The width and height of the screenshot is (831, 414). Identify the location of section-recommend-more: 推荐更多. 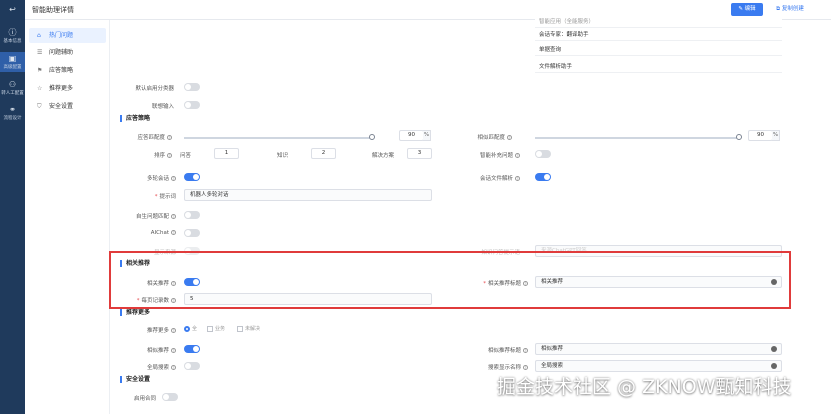
(135, 312).